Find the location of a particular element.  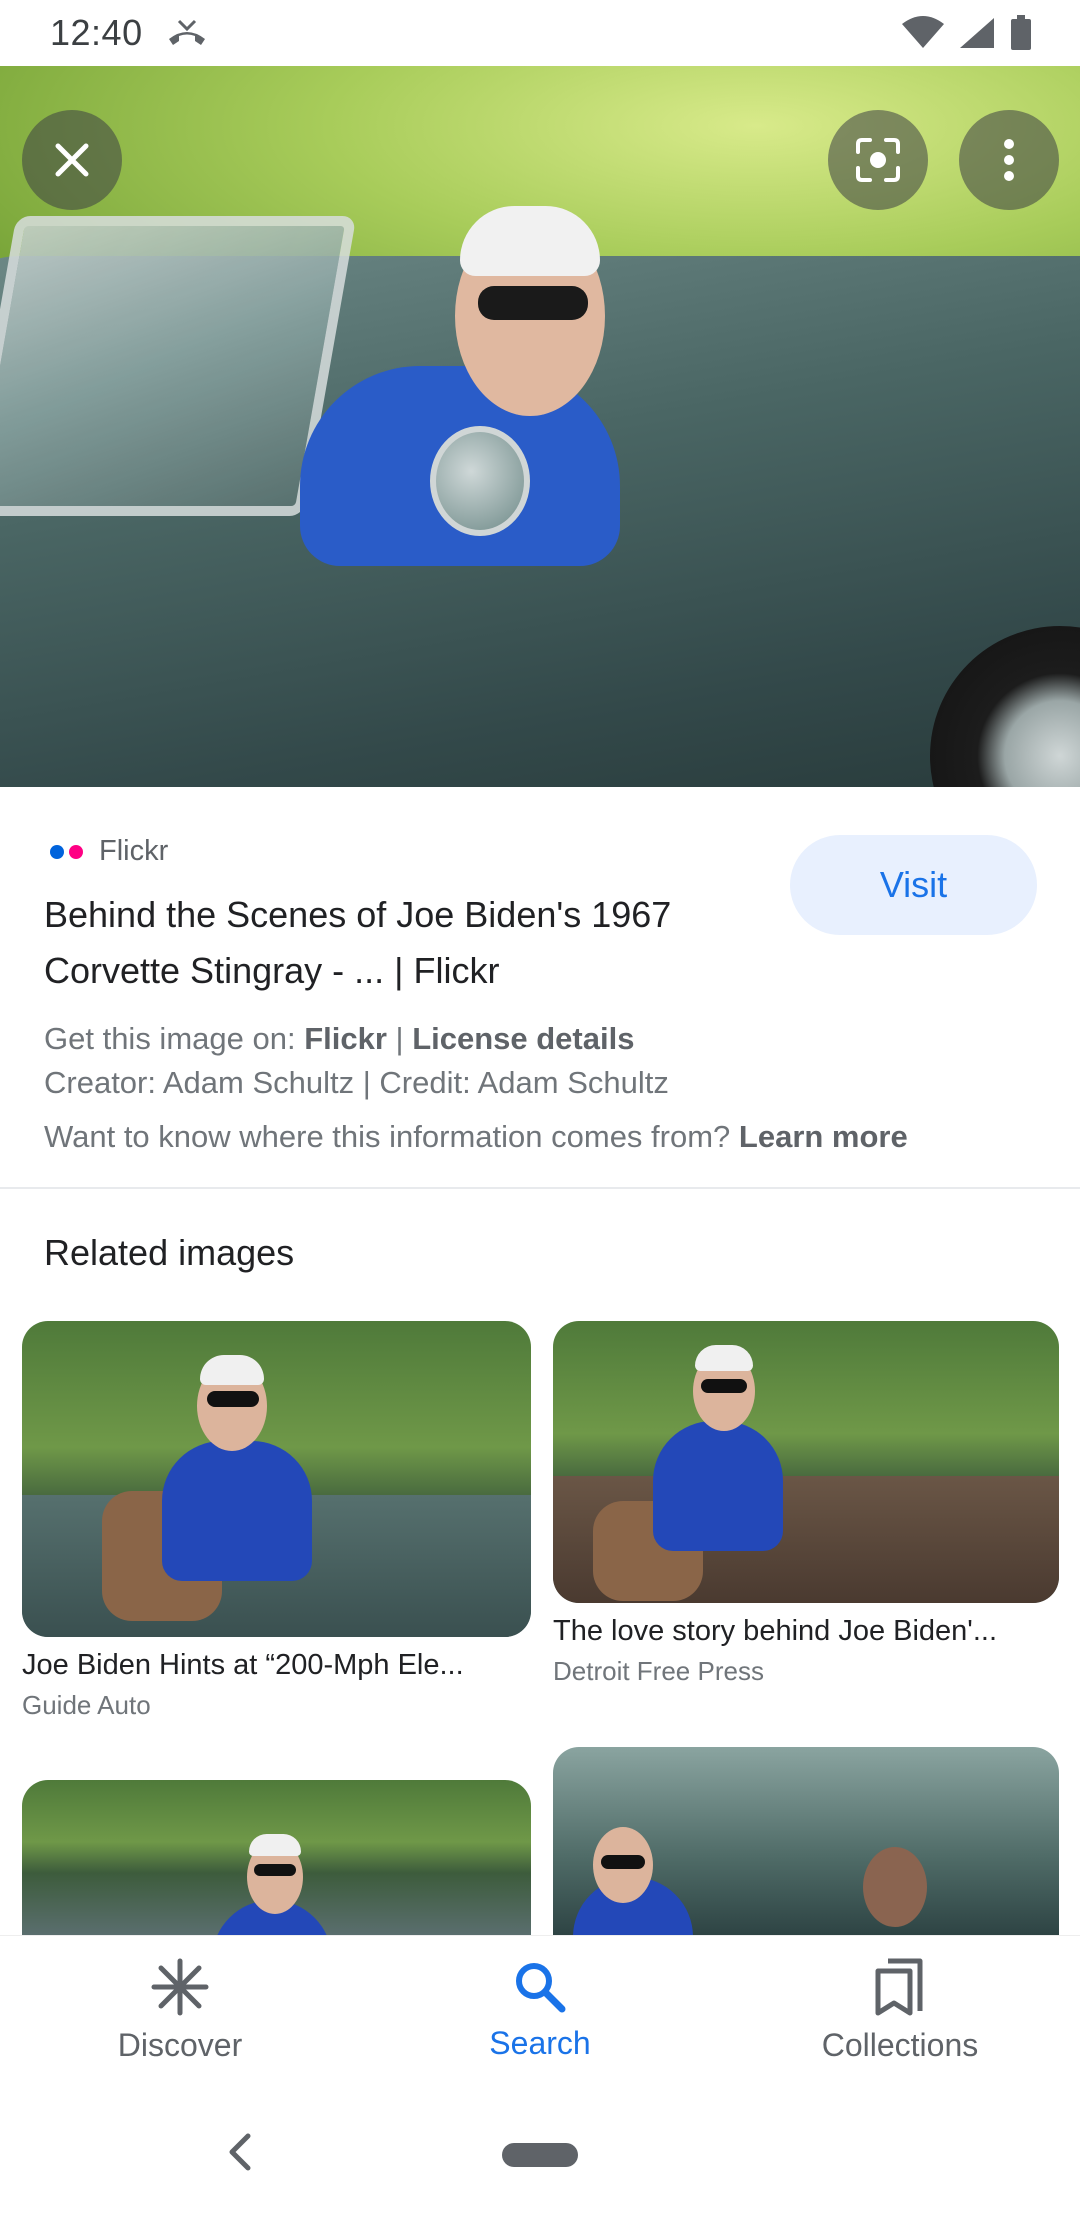

battery-icon is located at coordinates (1021, 32).